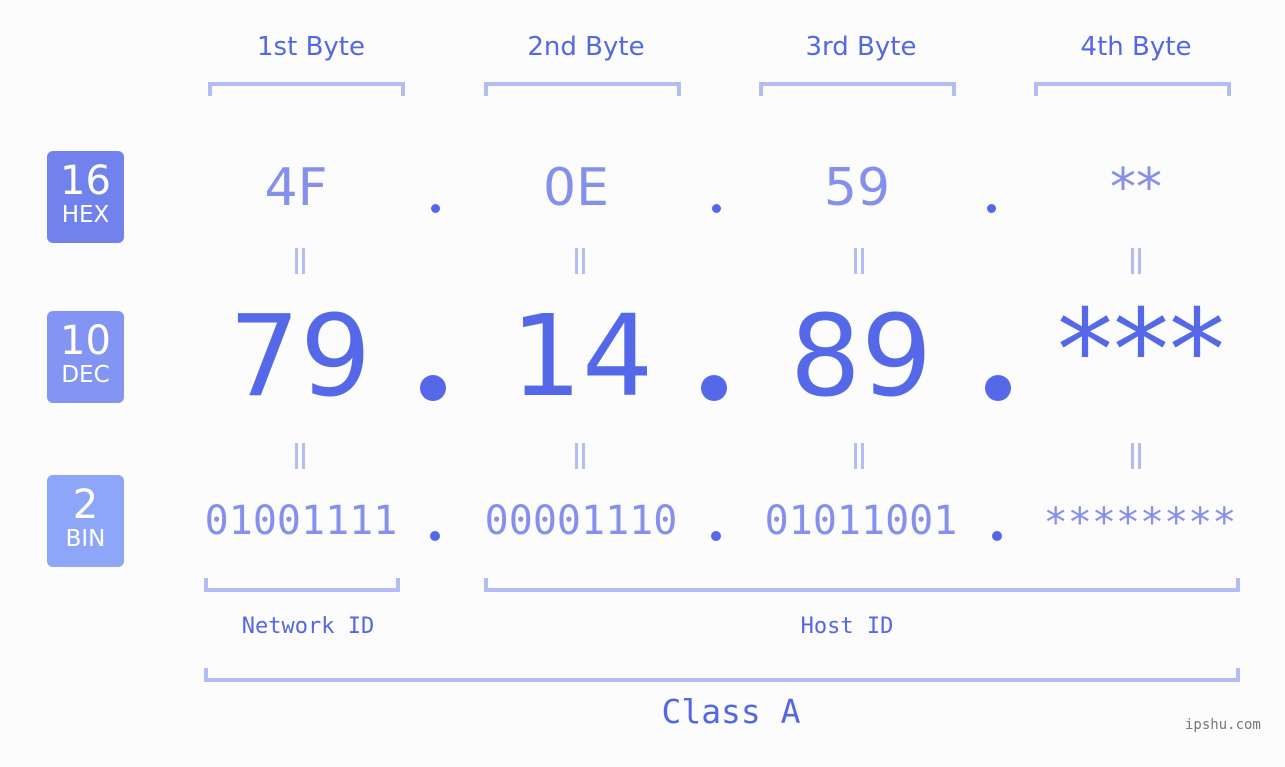 The width and height of the screenshot is (1285, 767). Describe the element at coordinates (861, 47) in the screenshot. I see `byte-title-3: 3rd Byte` at that location.